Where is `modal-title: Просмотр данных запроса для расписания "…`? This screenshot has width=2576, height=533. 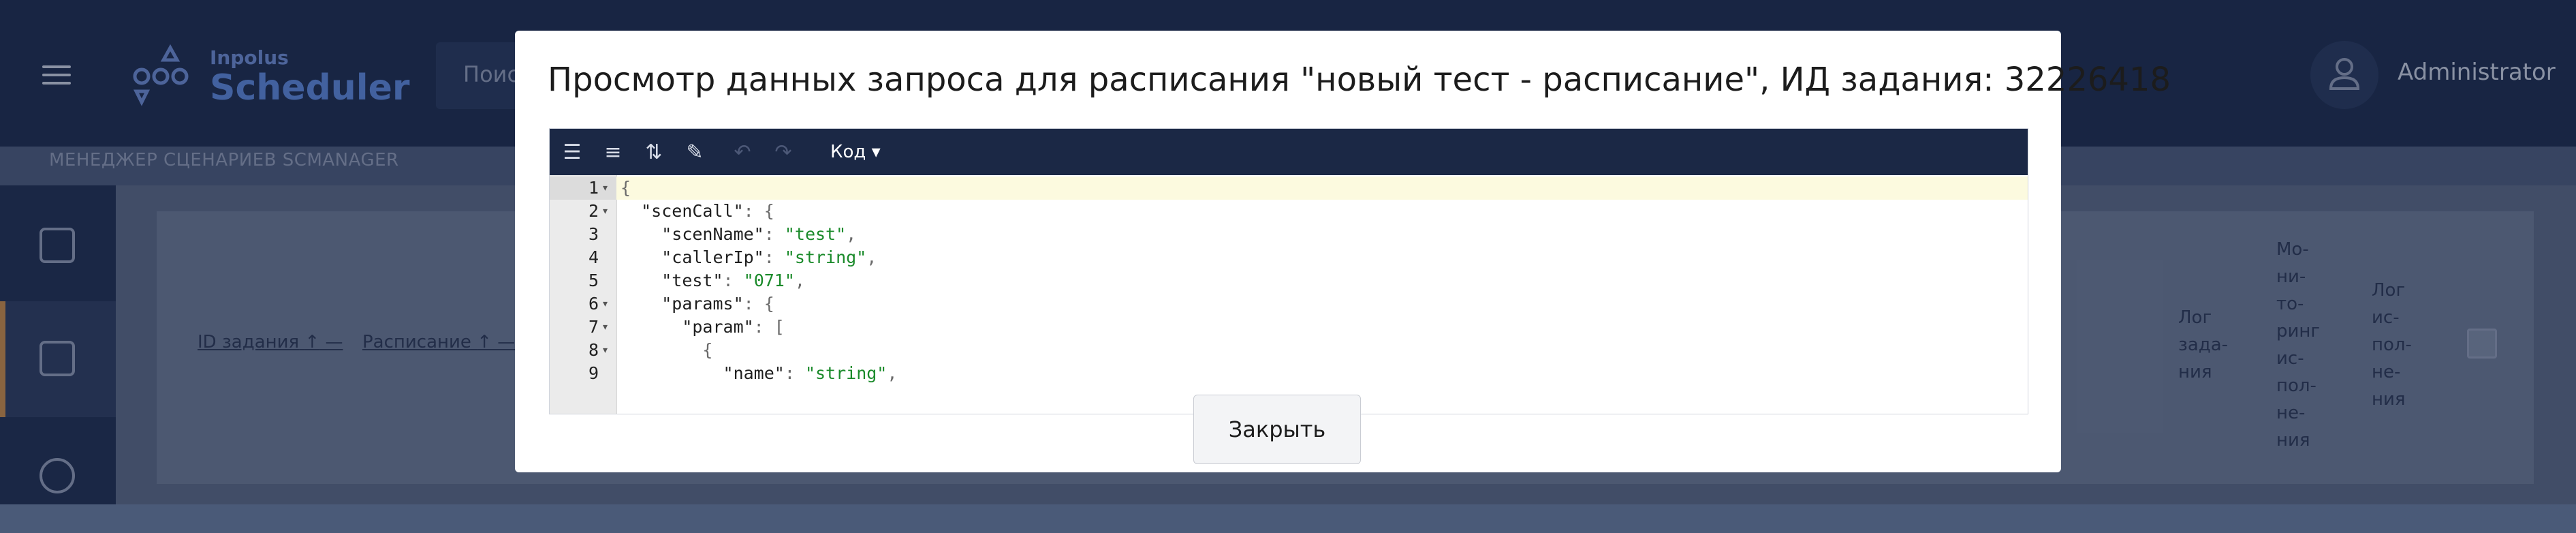 modal-title: Просмотр данных запроса для расписания "… is located at coordinates (1359, 80).